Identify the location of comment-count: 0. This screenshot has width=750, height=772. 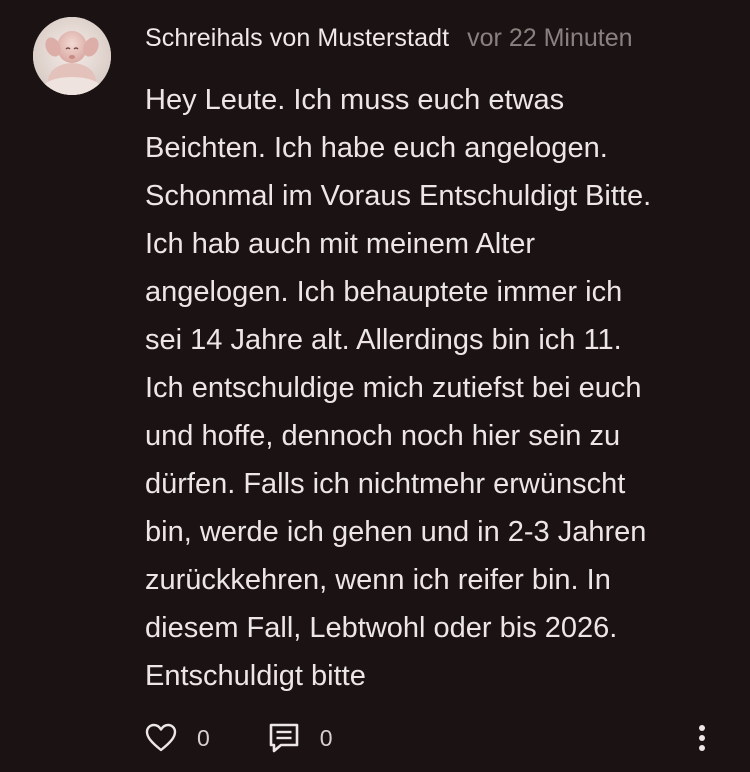
(326, 737).